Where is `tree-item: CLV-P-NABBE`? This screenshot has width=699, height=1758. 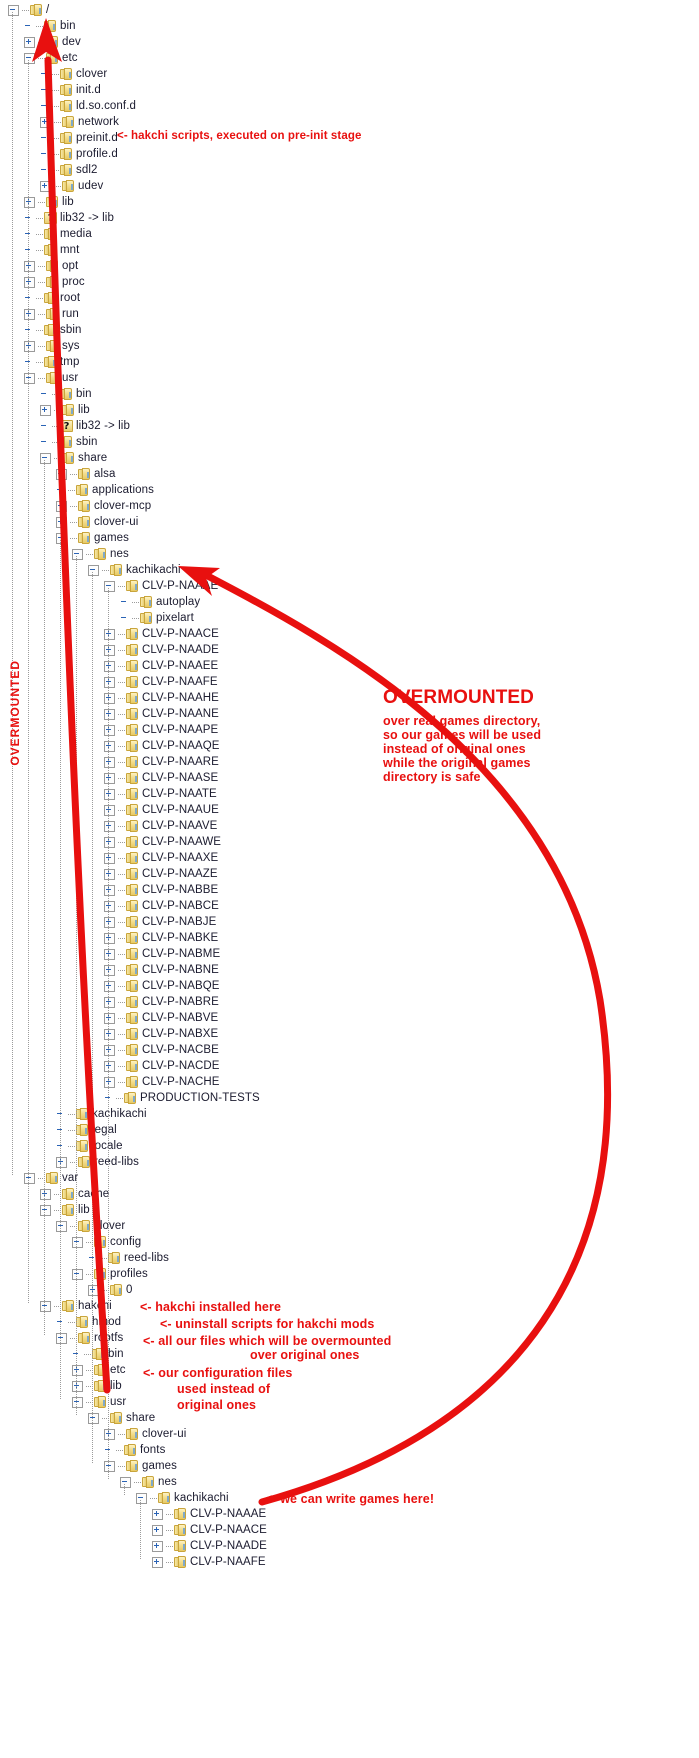
tree-item: CLV-P-NABBE is located at coordinates (161, 890).